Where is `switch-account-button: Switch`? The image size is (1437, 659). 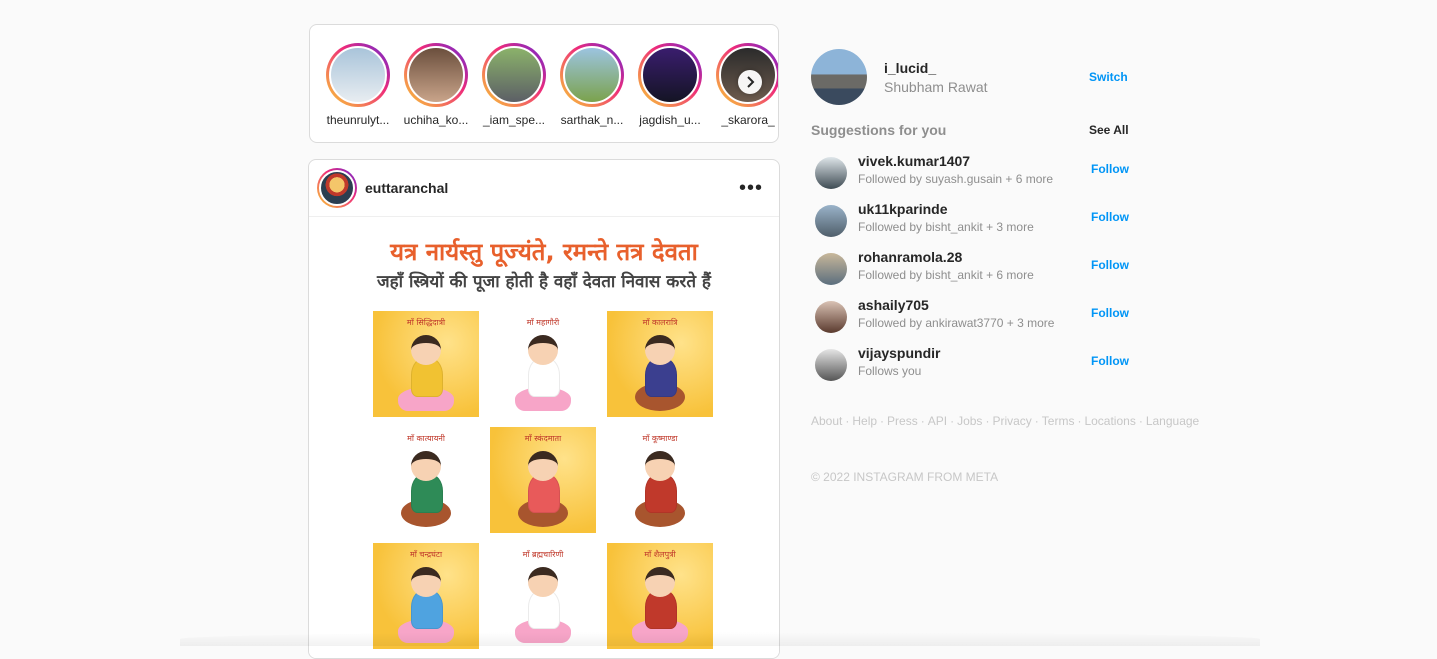
switch-account-button: Switch is located at coordinates (1108, 77).